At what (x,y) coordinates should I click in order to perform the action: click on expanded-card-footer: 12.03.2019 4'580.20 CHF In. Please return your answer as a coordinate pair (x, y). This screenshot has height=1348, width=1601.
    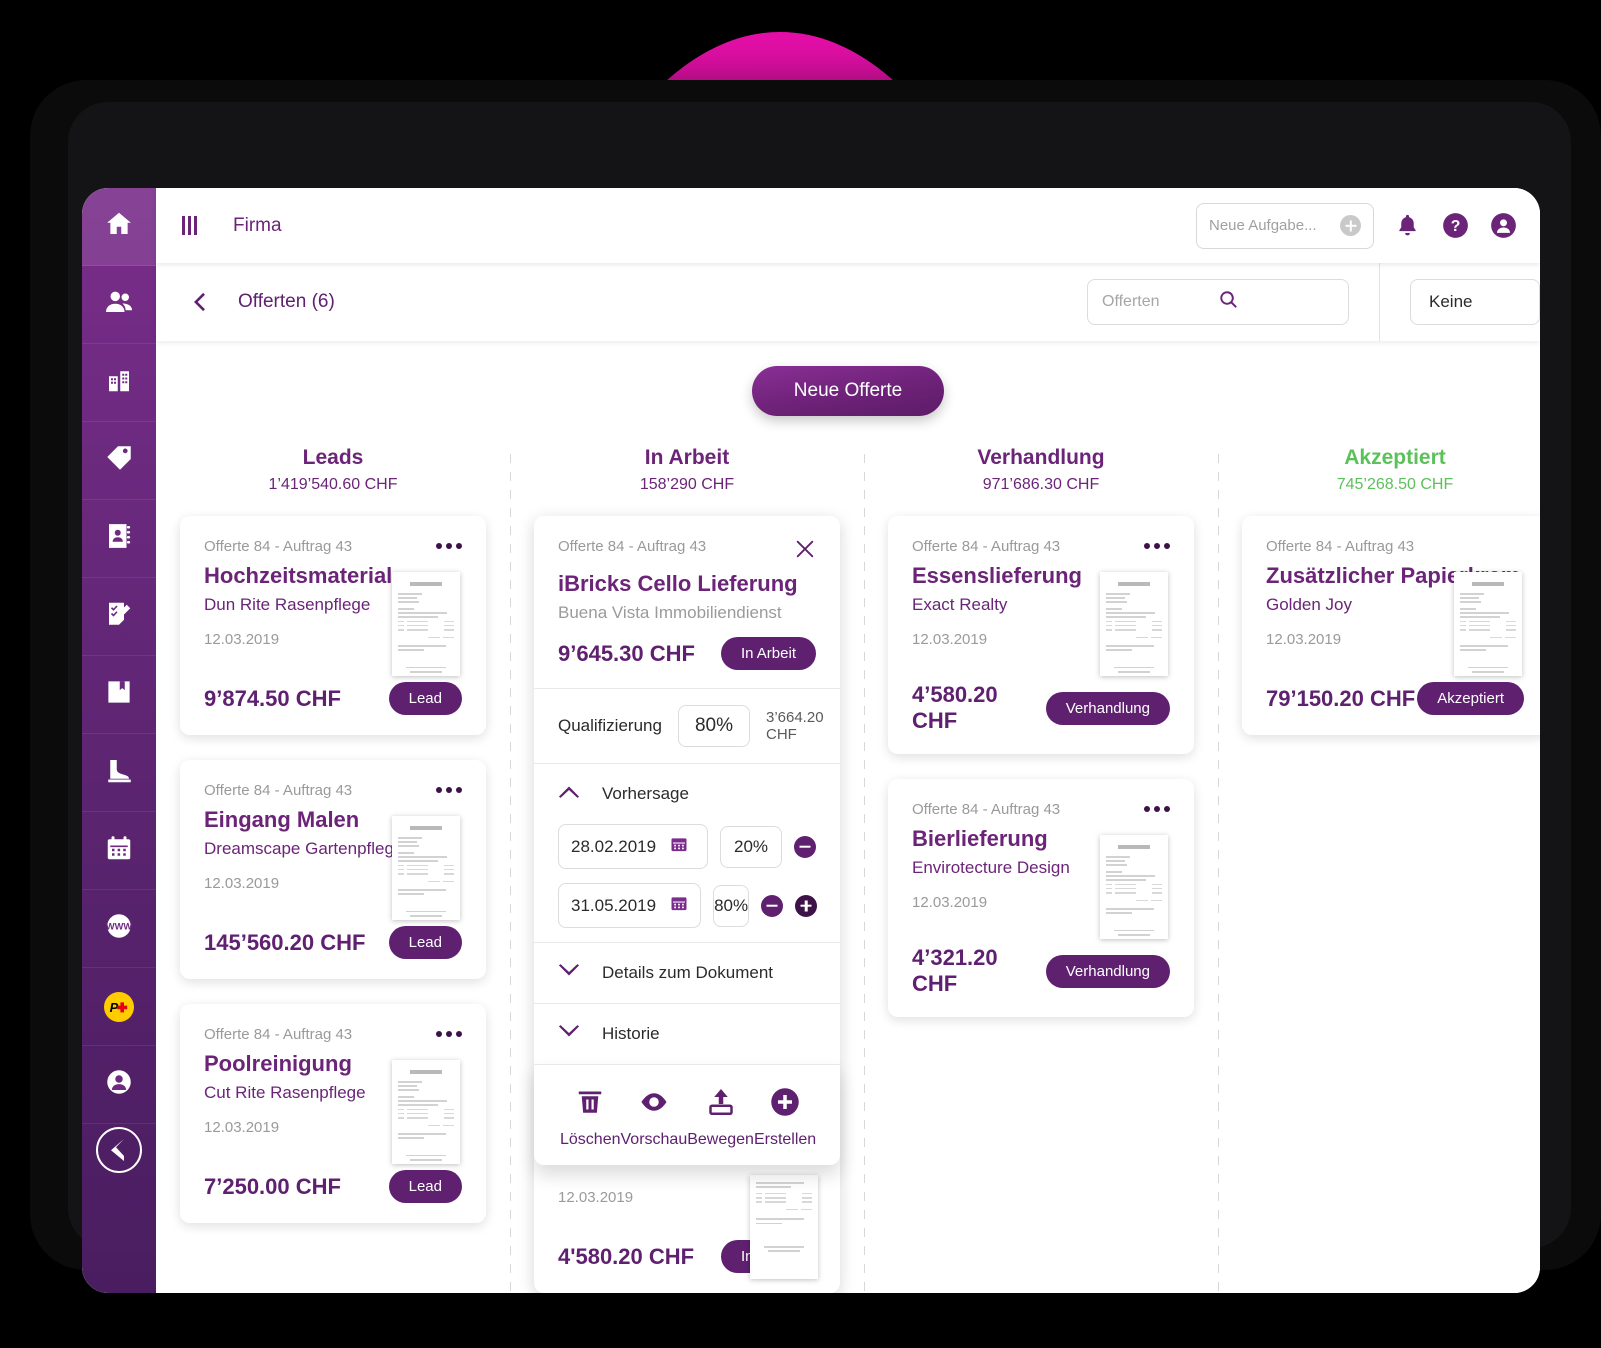
    Looking at the image, I should click on (687, 1229).